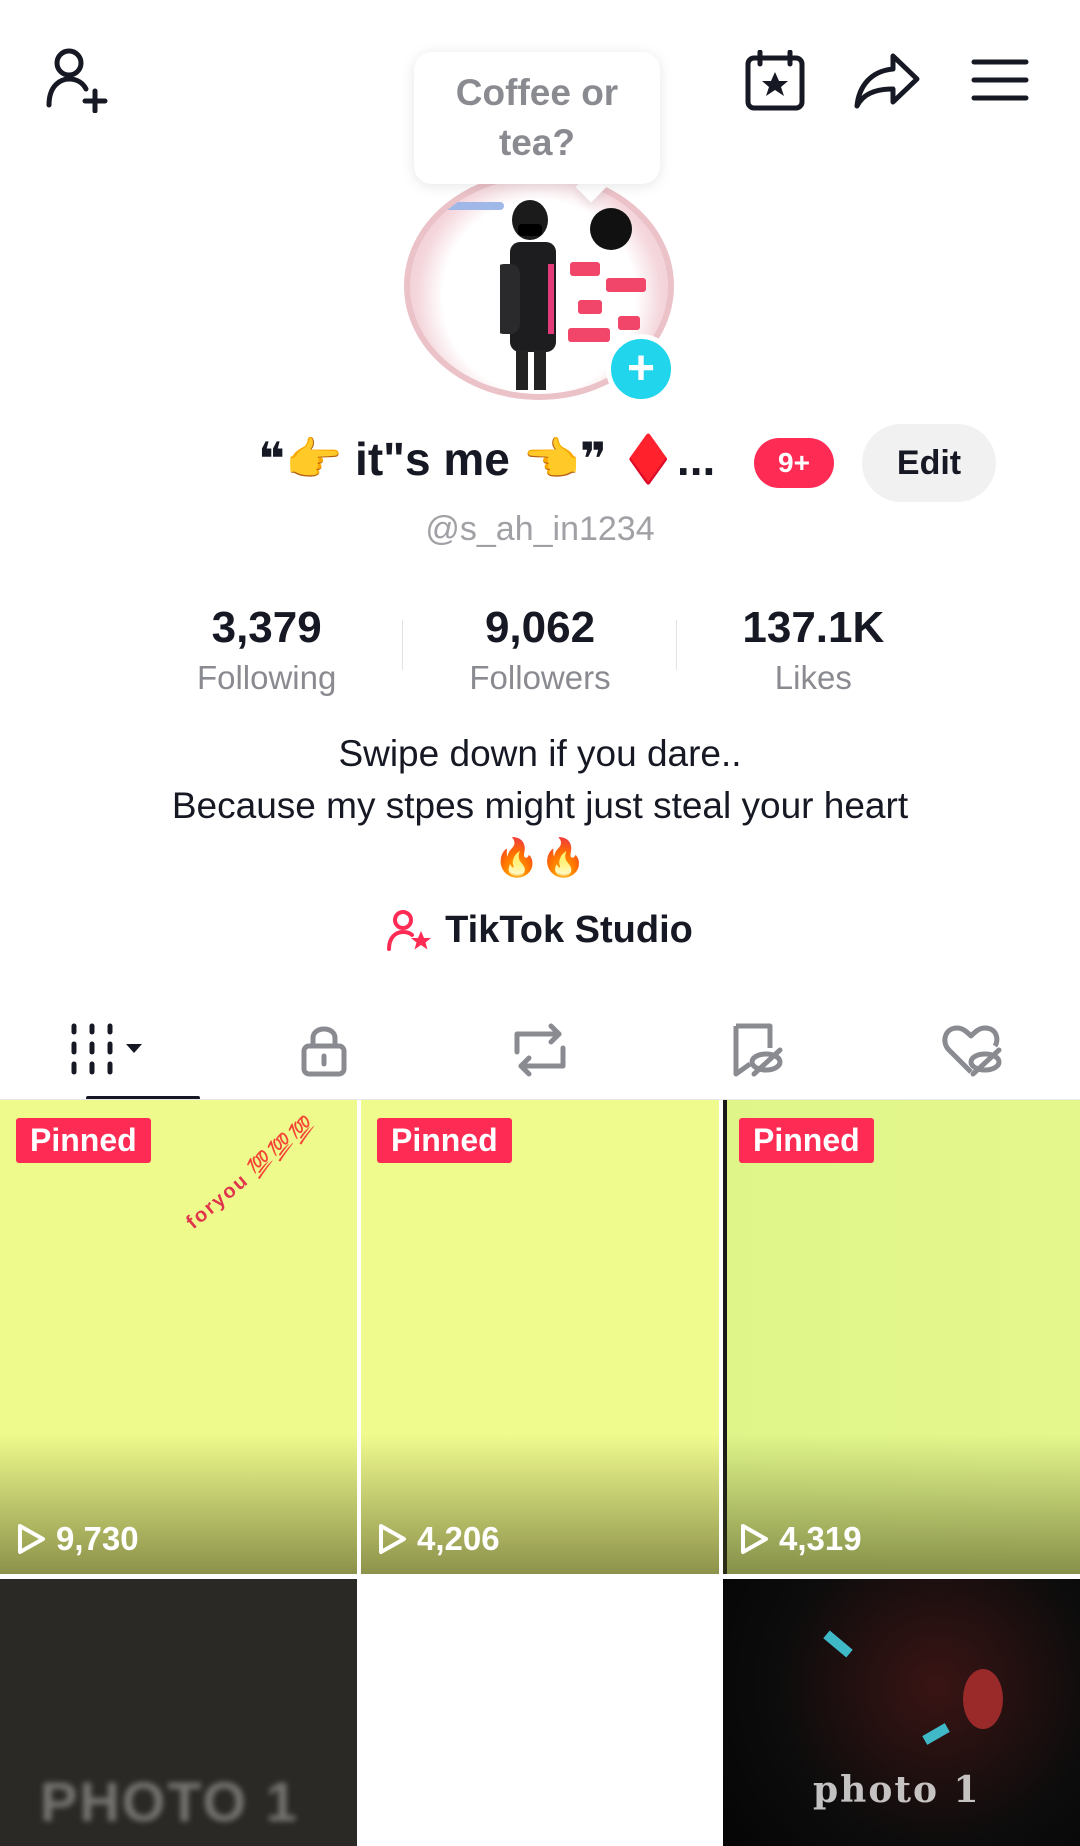  I want to click on tab-videos, so click(108, 1050).